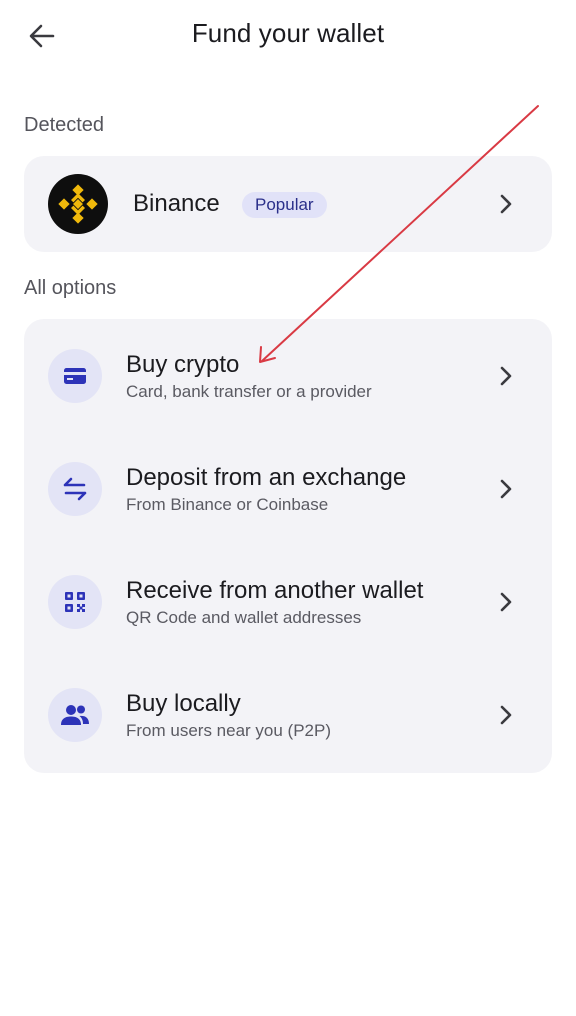  Describe the element at coordinates (275, 590) in the screenshot. I see `option-title: Receive from another wallet` at that location.